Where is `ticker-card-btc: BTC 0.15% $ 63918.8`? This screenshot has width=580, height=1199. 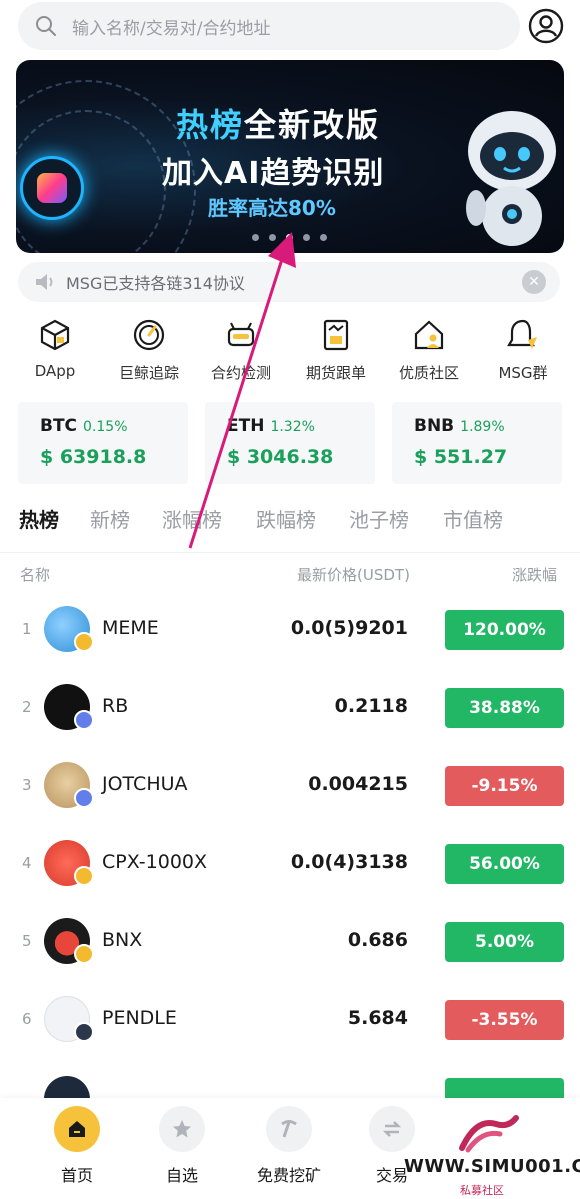 ticker-card-btc: BTC 0.15% $ 63918.8 is located at coordinates (103, 443).